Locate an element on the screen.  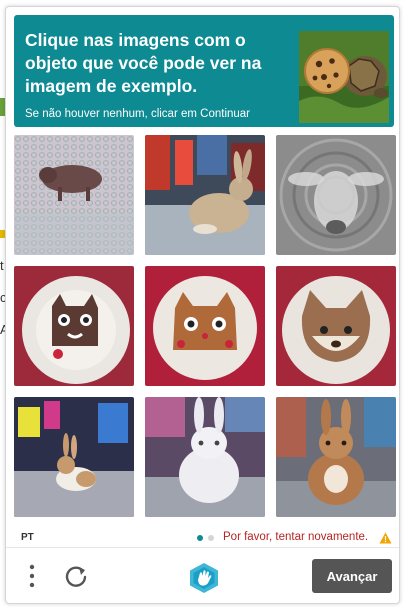
hcaptcha-logo-icon is located at coordinates (204, 578).